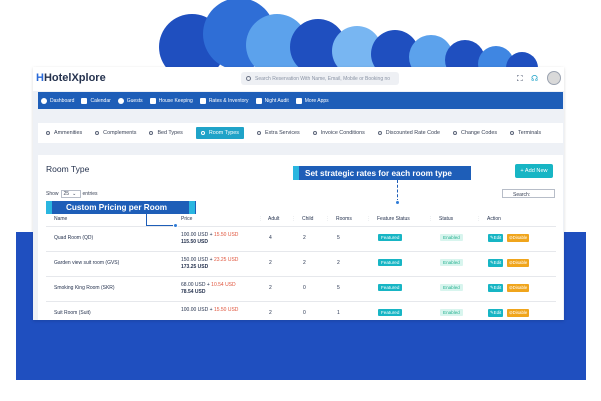 The height and width of the screenshot is (401, 601). Describe the element at coordinates (494, 219) in the screenshot. I see `column-header: Action` at that location.